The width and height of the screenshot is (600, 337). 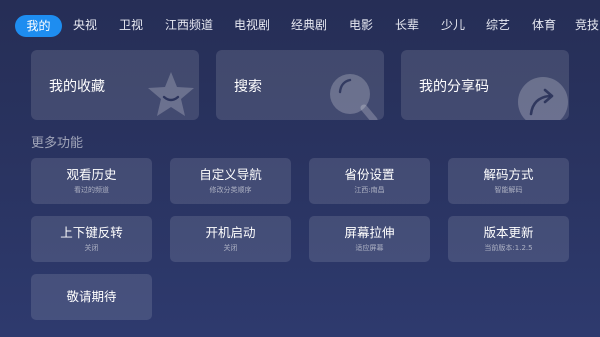 What do you see at coordinates (91, 190) in the screenshot?
I see `card-subtitle: 看过的频道` at bounding box center [91, 190].